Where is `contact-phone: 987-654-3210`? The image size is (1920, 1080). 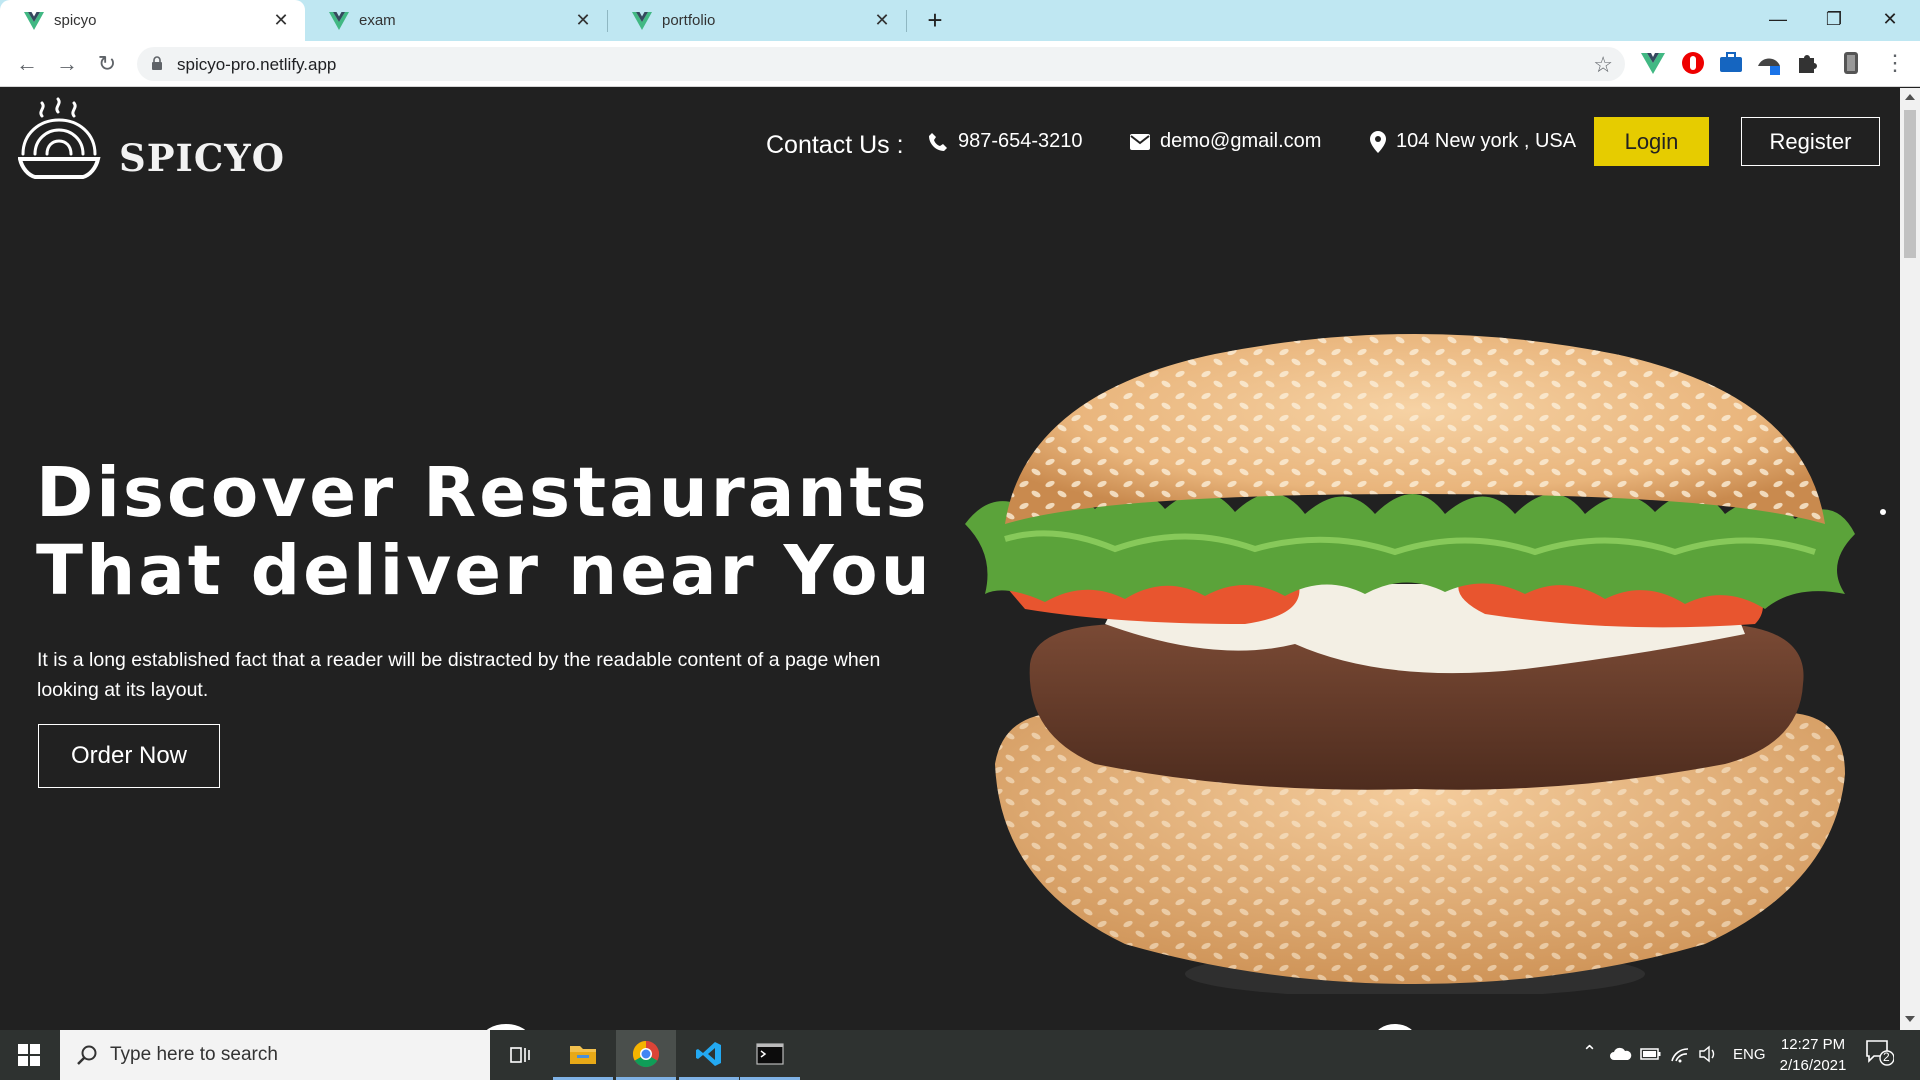 contact-phone: 987-654-3210 is located at coordinates (1005, 141).